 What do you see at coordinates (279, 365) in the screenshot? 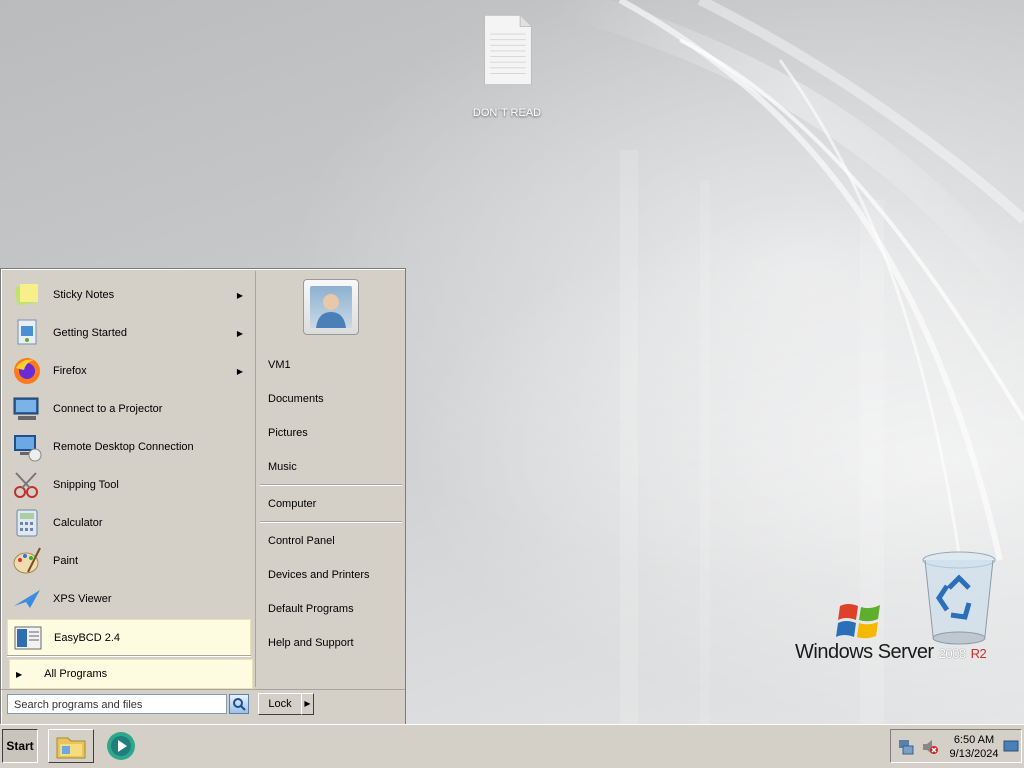
I see `place-user-folder: VM1` at bounding box center [279, 365].